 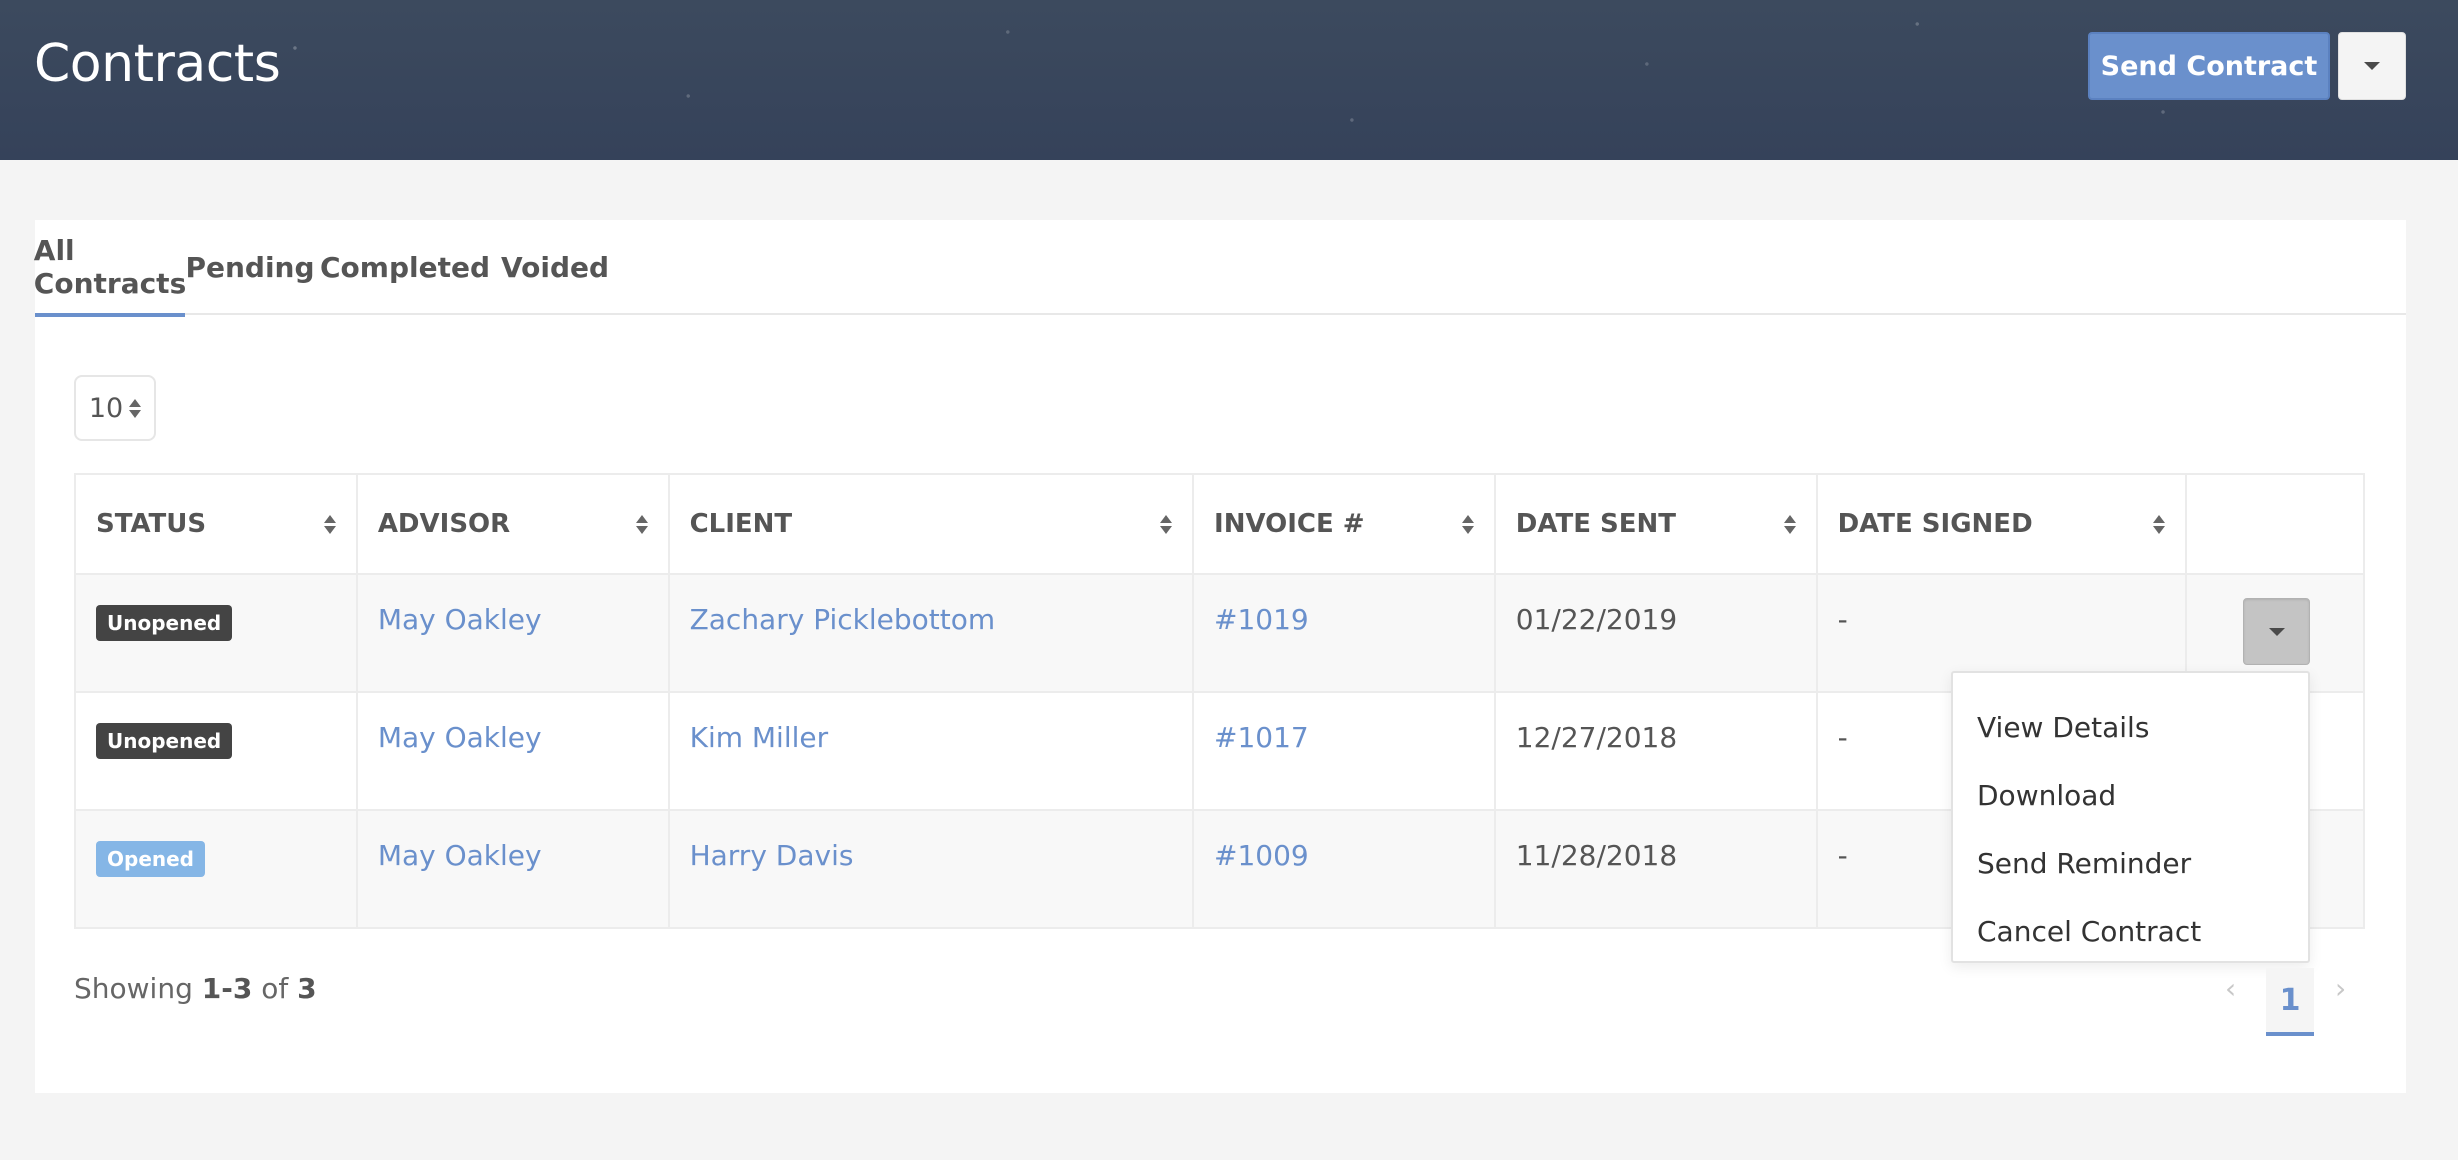 What do you see at coordinates (1261, 855) in the screenshot?
I see `invoice-link: #1009` at bounding box center [1261, 855].